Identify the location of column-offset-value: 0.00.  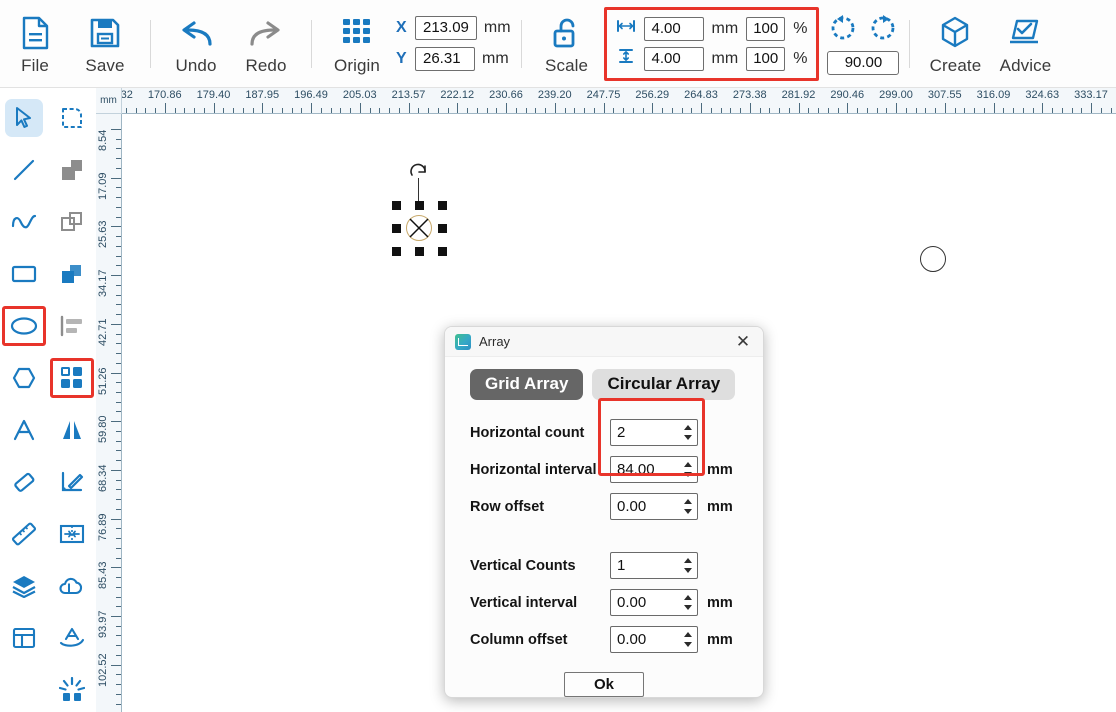
(646, 639).